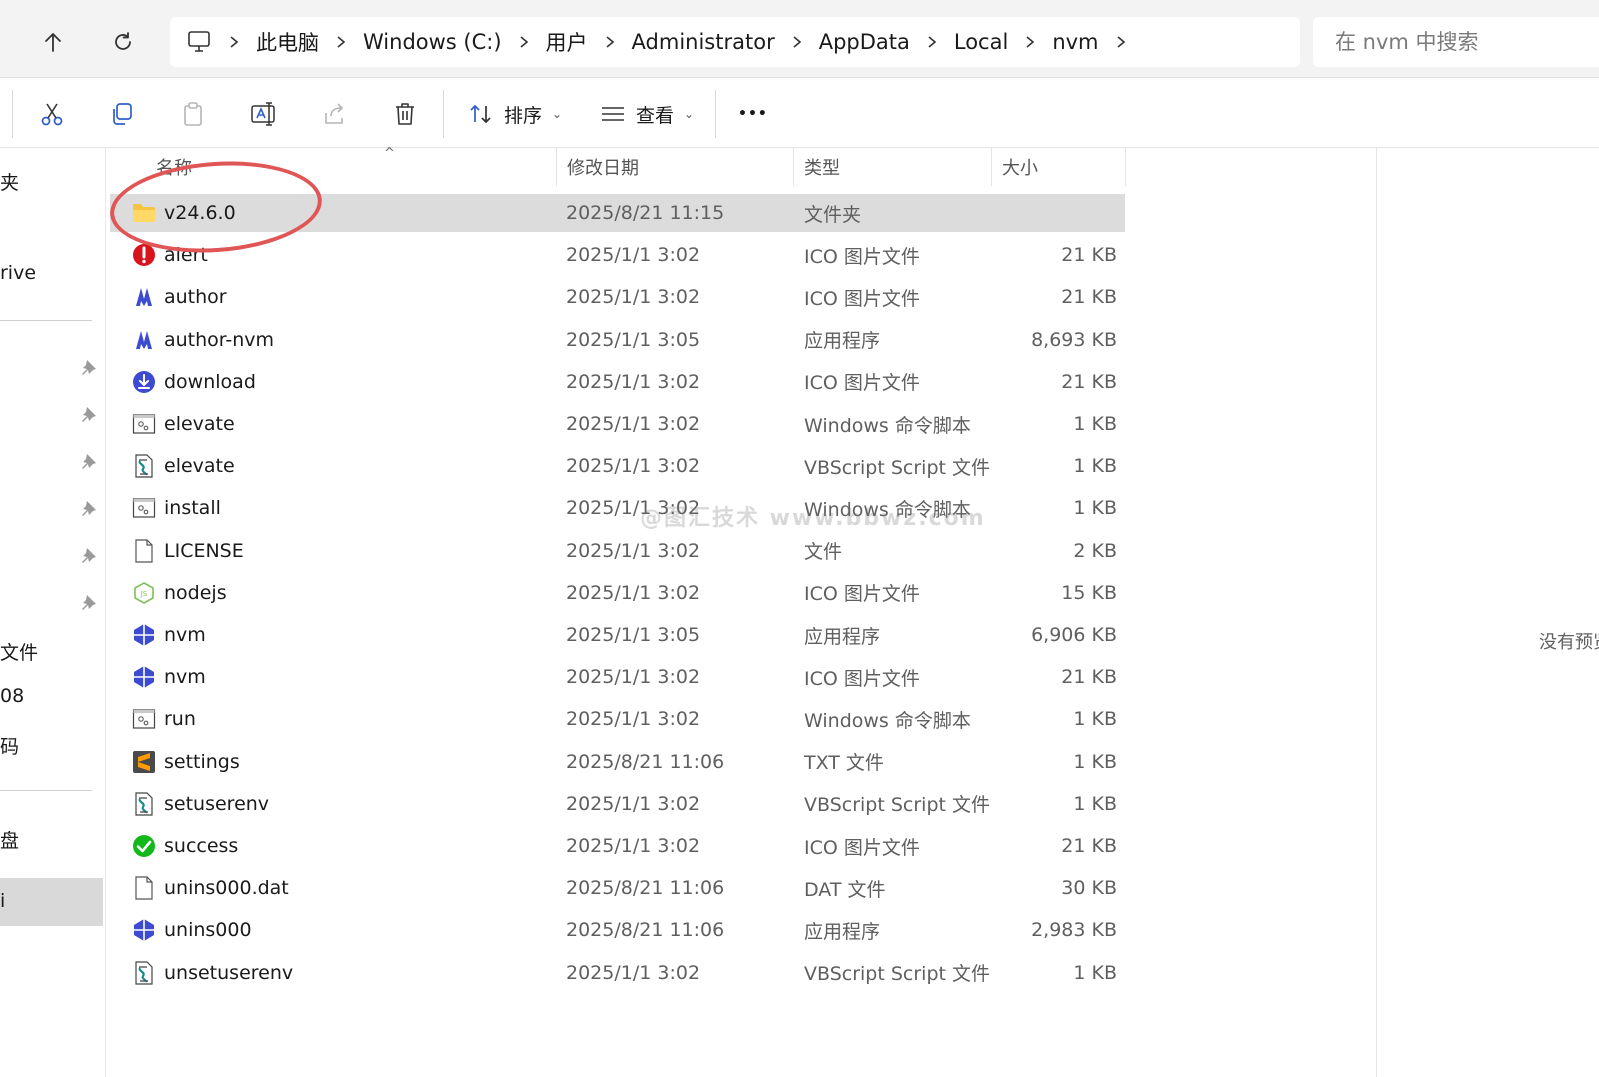 This screenshot has width=1599, height=1077. I want to click on file-row: nvm 2025/1/1 3:05 应用程序 6,906 KB, so click(617, 635).